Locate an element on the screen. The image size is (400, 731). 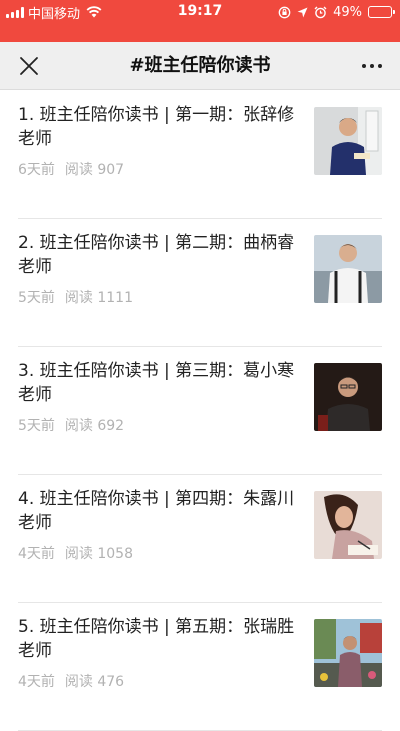
article-meta: 5天前 阅读 692 is located at coordinates (71, 425).